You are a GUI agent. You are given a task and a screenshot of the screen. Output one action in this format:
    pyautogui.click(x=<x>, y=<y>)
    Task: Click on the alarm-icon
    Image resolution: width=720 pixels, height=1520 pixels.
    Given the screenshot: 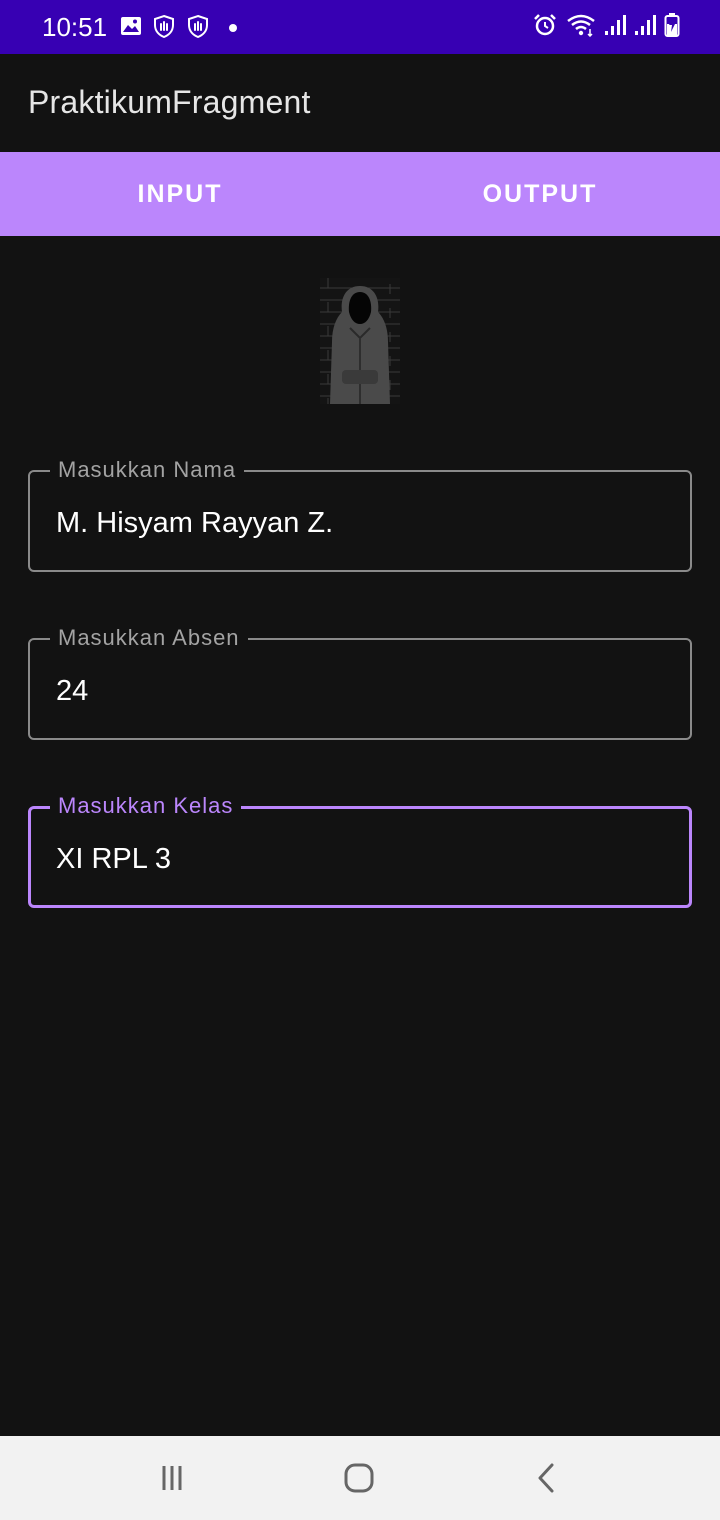 What is the action you would take?
    pyautogui.click(x=545, y=27)
    